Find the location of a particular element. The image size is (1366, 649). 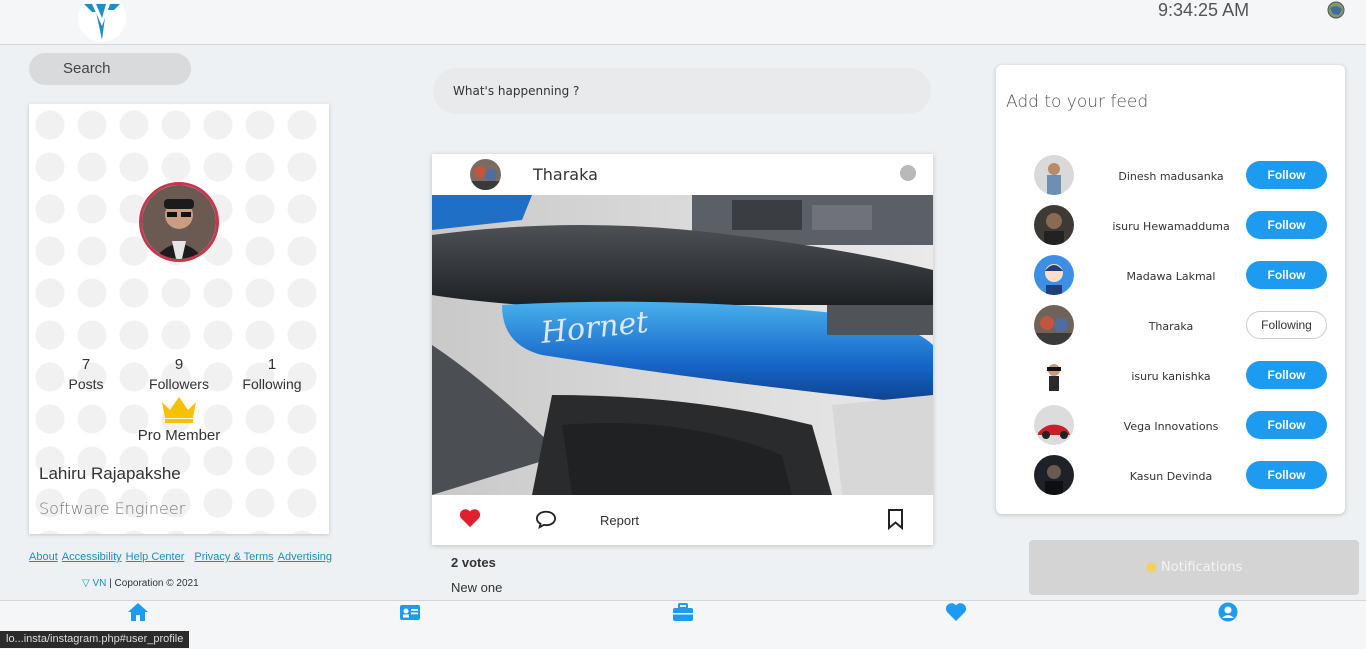

suggestion-name: Kasun Devinda is located at coordinates (1171, 477).